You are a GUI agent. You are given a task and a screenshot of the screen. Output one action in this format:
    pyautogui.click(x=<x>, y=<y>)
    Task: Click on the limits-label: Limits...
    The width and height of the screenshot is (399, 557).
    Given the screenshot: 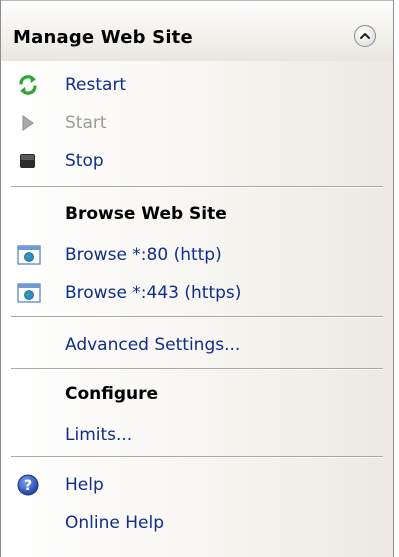 What is the action you would take?
    pyautogui.click(x=99, y=435)
    